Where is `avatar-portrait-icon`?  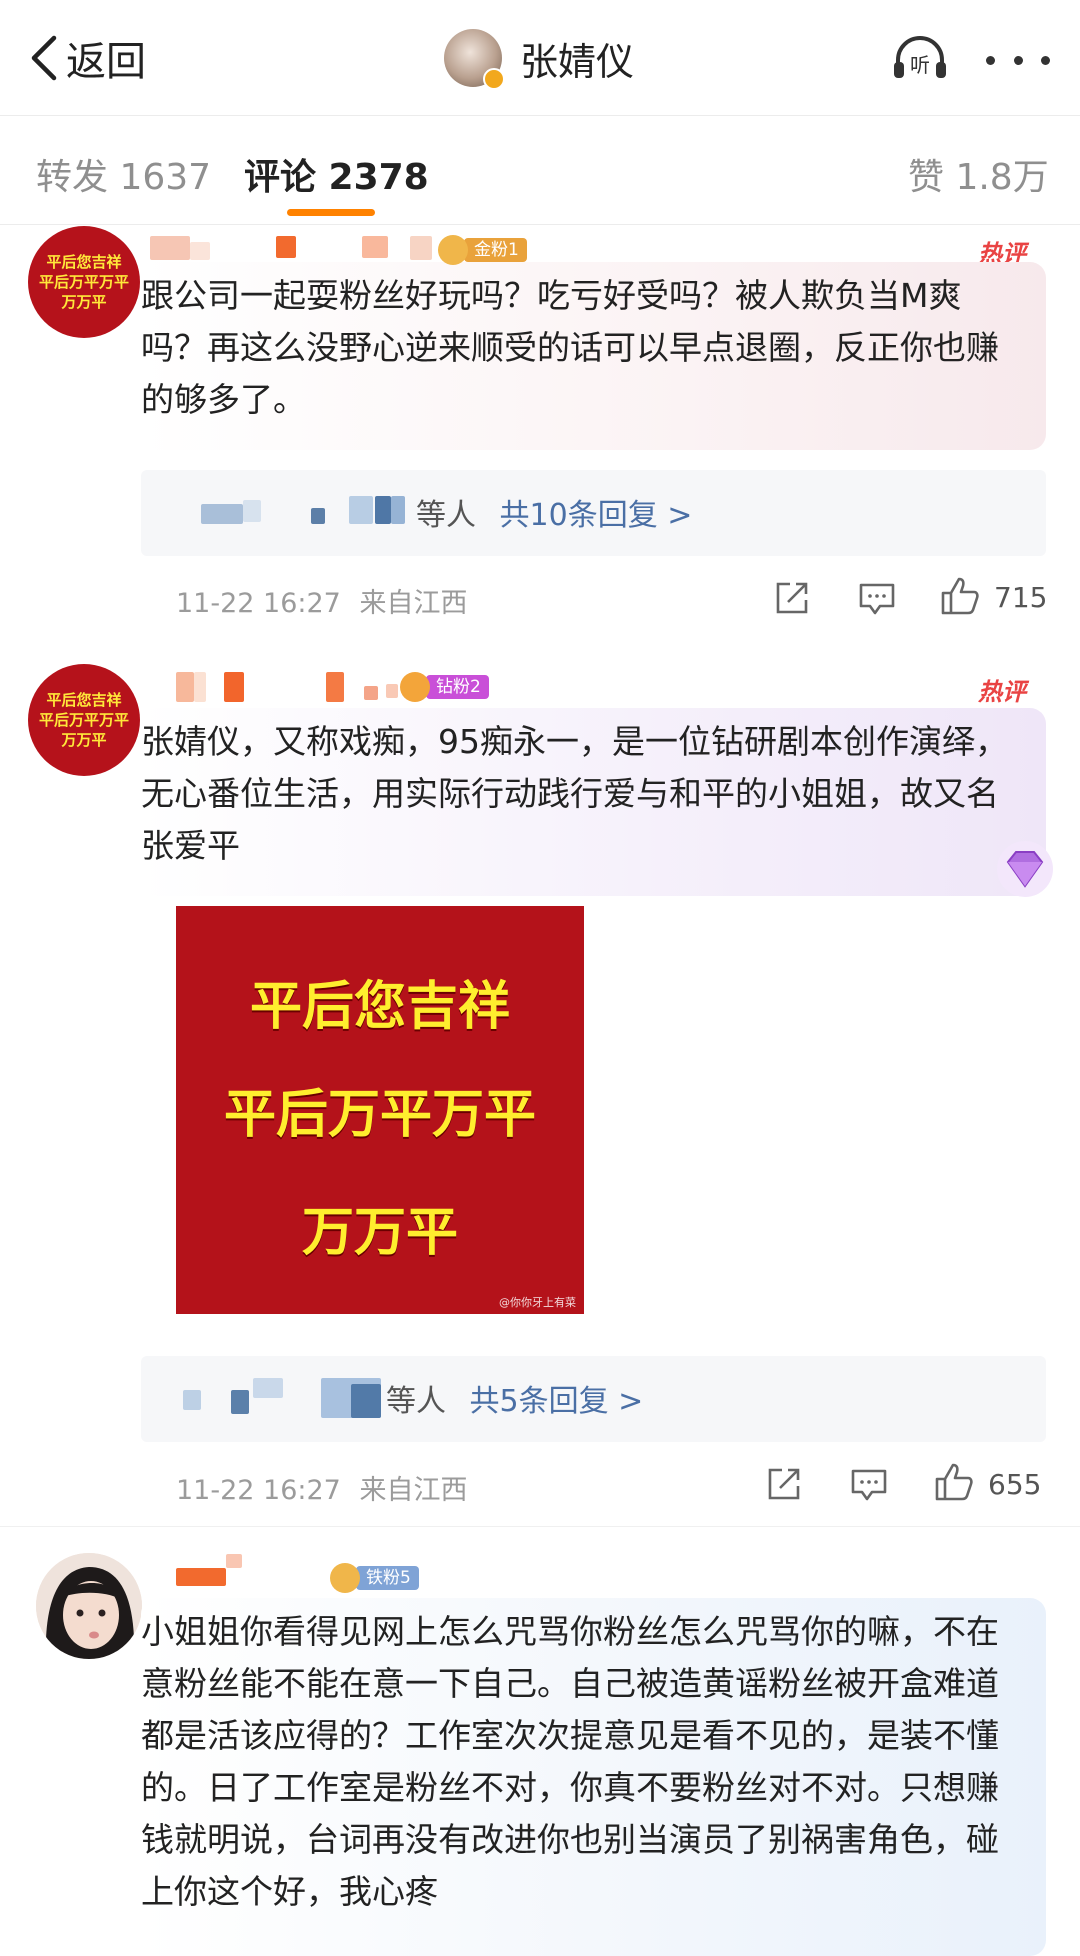
avatar-portrait-icon is located at coordinates (89, 1606).